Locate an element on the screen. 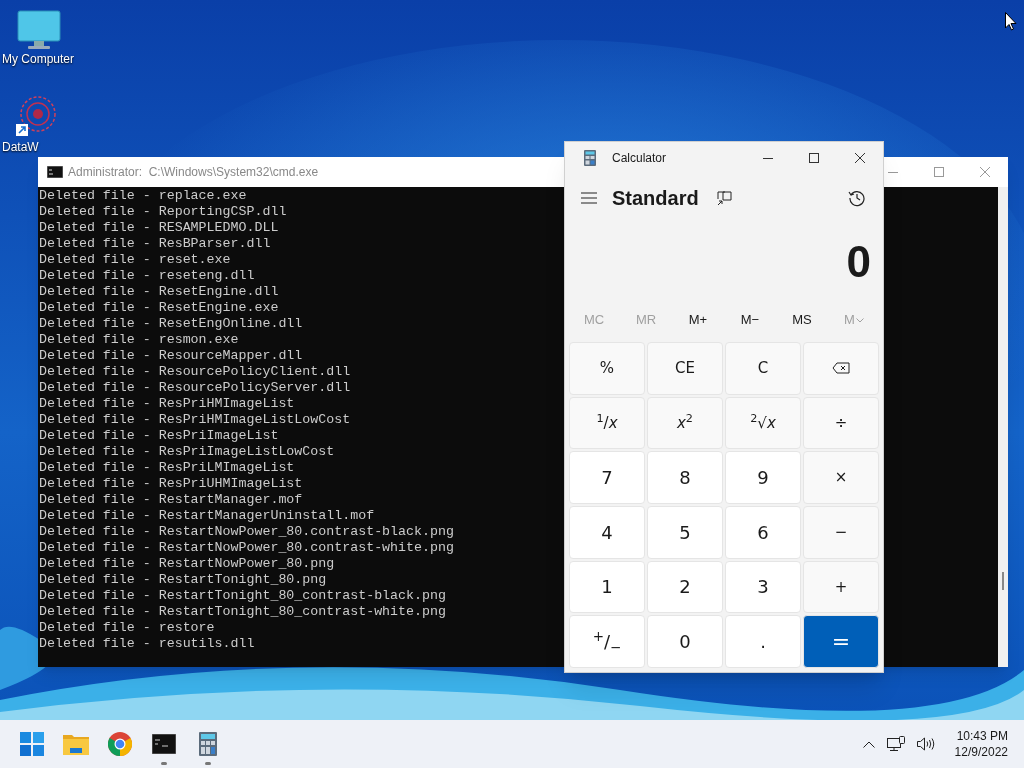 This screenshot has height=768, width=1024. cursor-icon is located at coordinates (1011, 21).